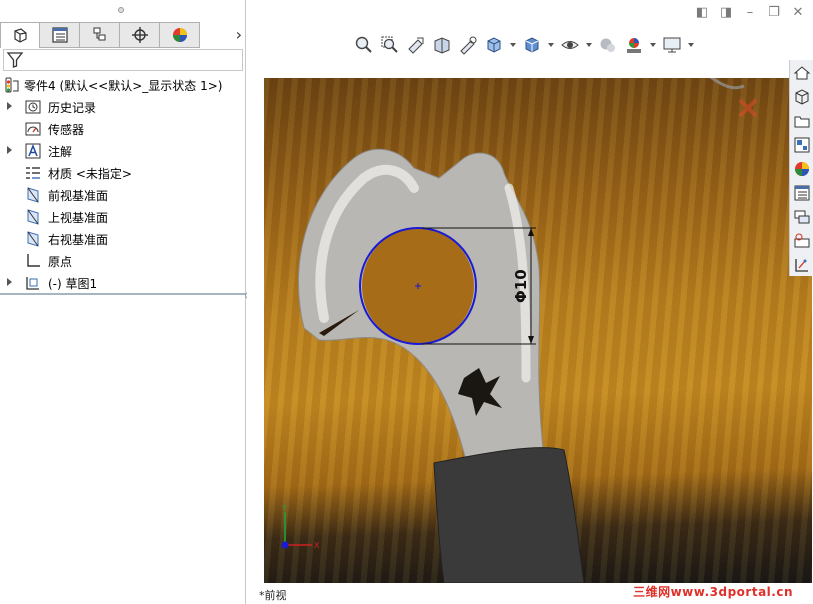 The image size is (813, 604). Describe the element at coordinates (798, 13) in the screenshot. I see `close-icon: ✕` at that location.